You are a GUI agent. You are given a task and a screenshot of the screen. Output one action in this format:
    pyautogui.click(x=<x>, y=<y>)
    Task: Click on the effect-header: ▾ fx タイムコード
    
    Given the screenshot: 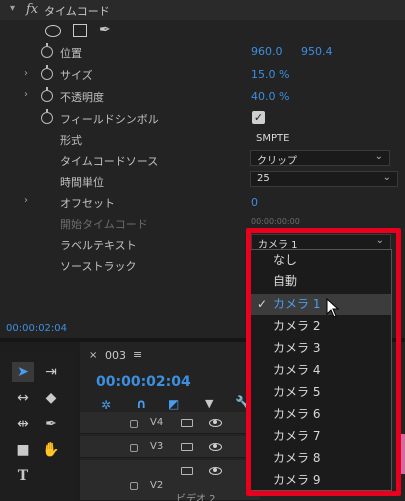 What is the action you would take?
    pyautogui.click(x=202, y=10)
    